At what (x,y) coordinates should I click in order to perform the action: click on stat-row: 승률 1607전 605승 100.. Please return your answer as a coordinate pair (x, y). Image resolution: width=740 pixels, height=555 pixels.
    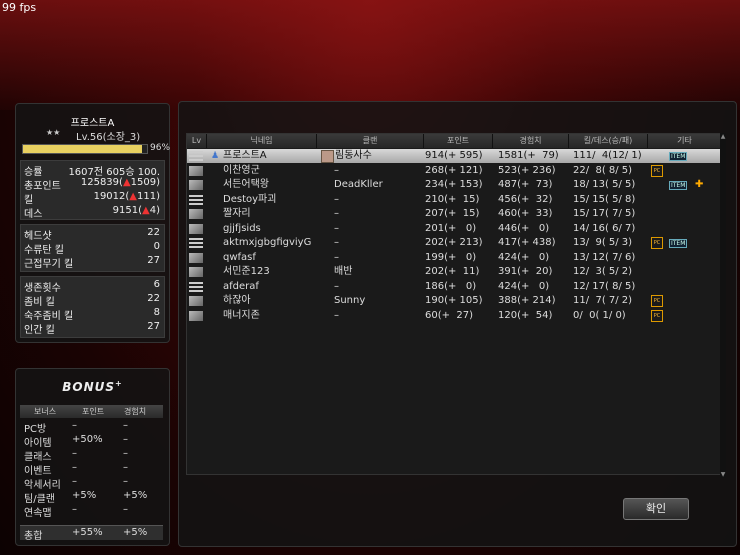
    Looking at the image, I should click on (92, 170).